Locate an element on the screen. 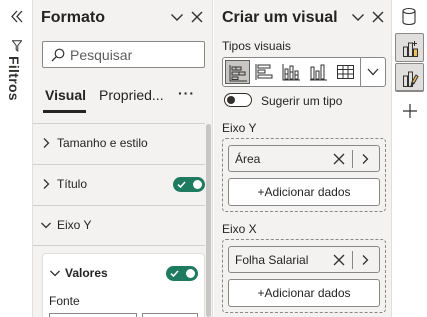  card-valores: Valores Fonte is located at coordinates (123, 285).